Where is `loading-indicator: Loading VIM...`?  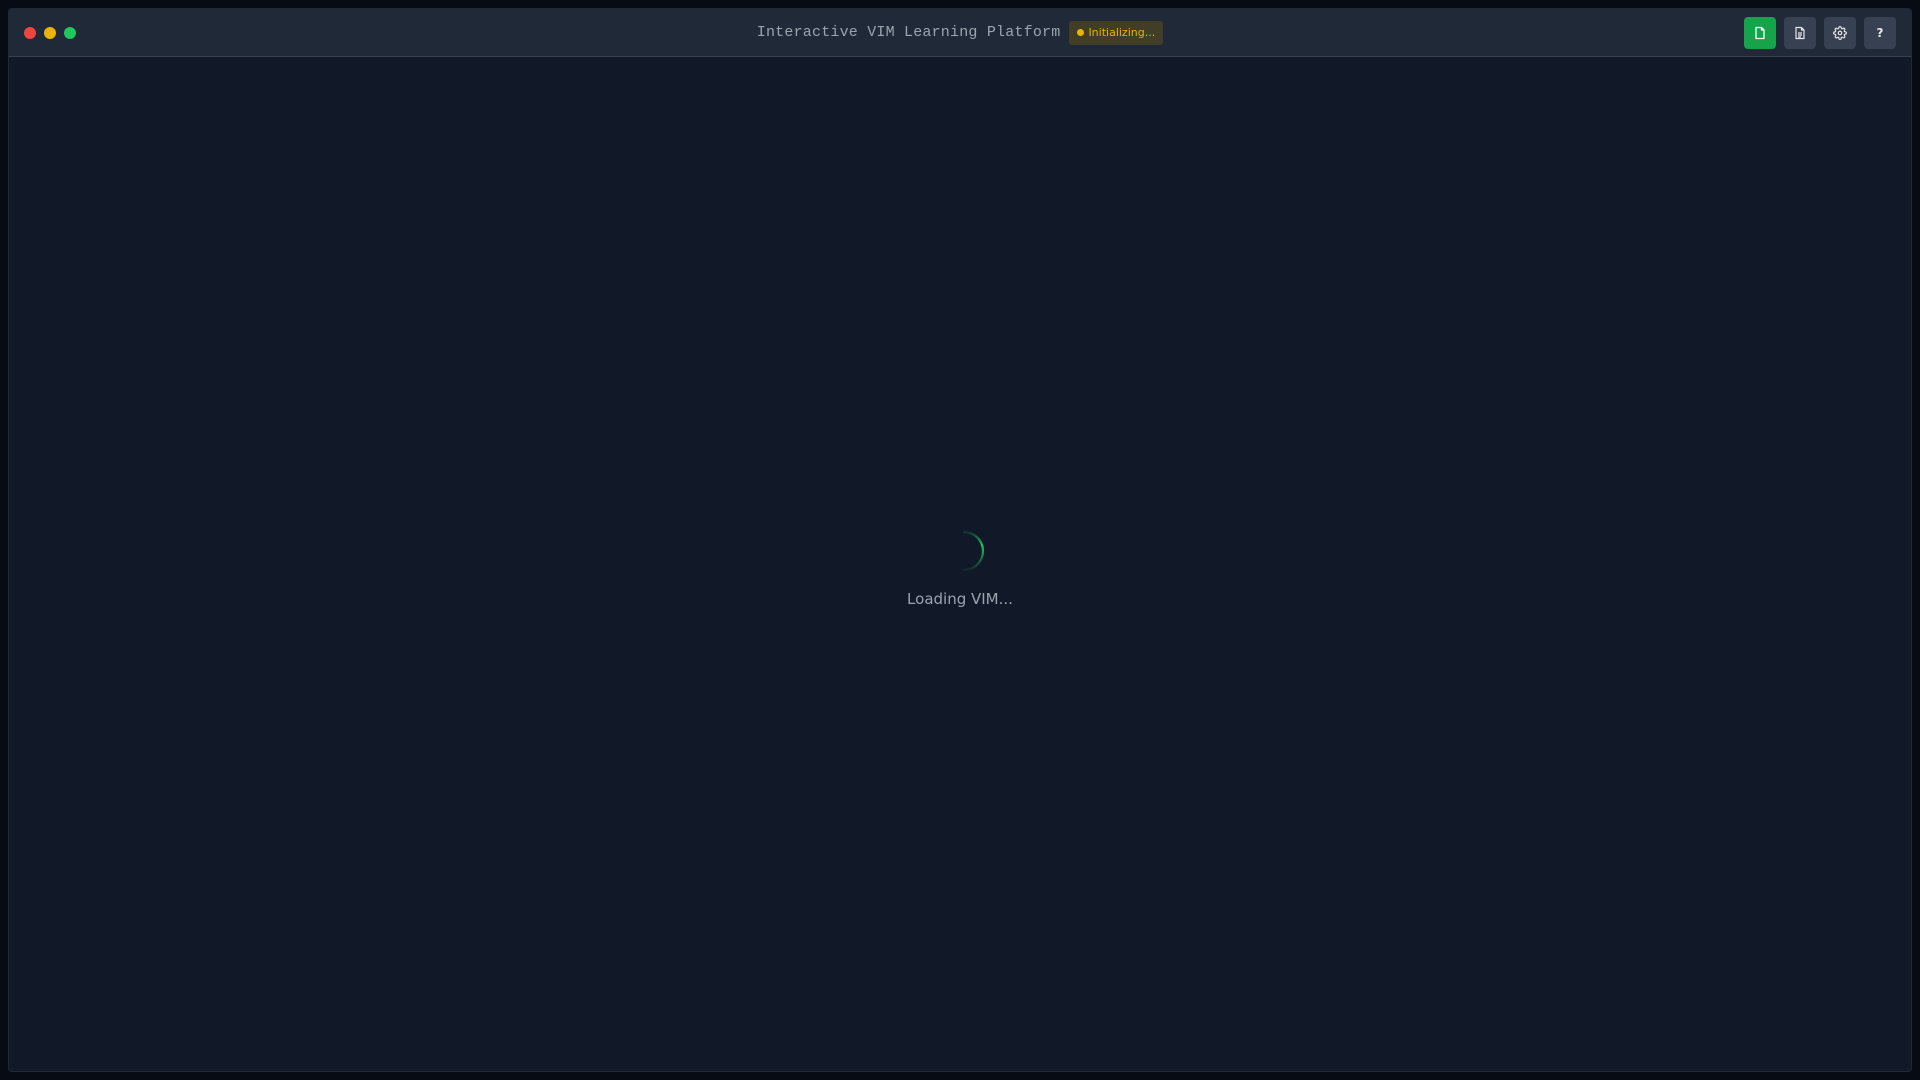 loading-indicator: Loading VIM... is located at coordinates (960, 568).